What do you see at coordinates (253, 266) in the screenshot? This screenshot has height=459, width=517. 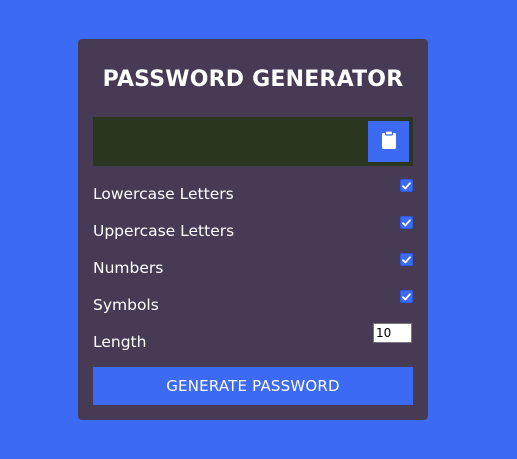 I see `option-row-numbers: Numbers` at bounding box center [253, 266].